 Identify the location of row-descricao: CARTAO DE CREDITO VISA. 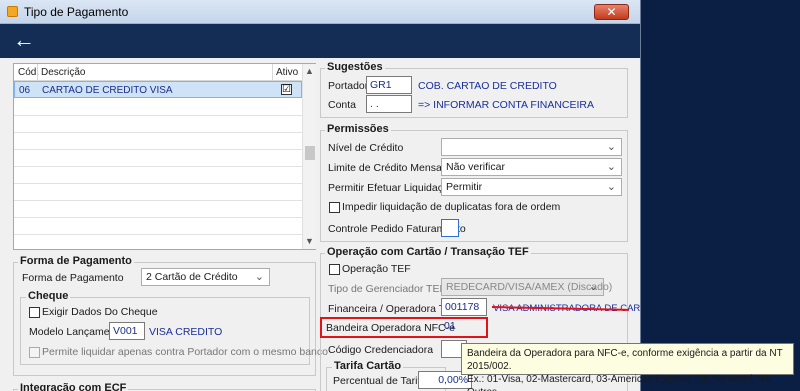
(107, 90).